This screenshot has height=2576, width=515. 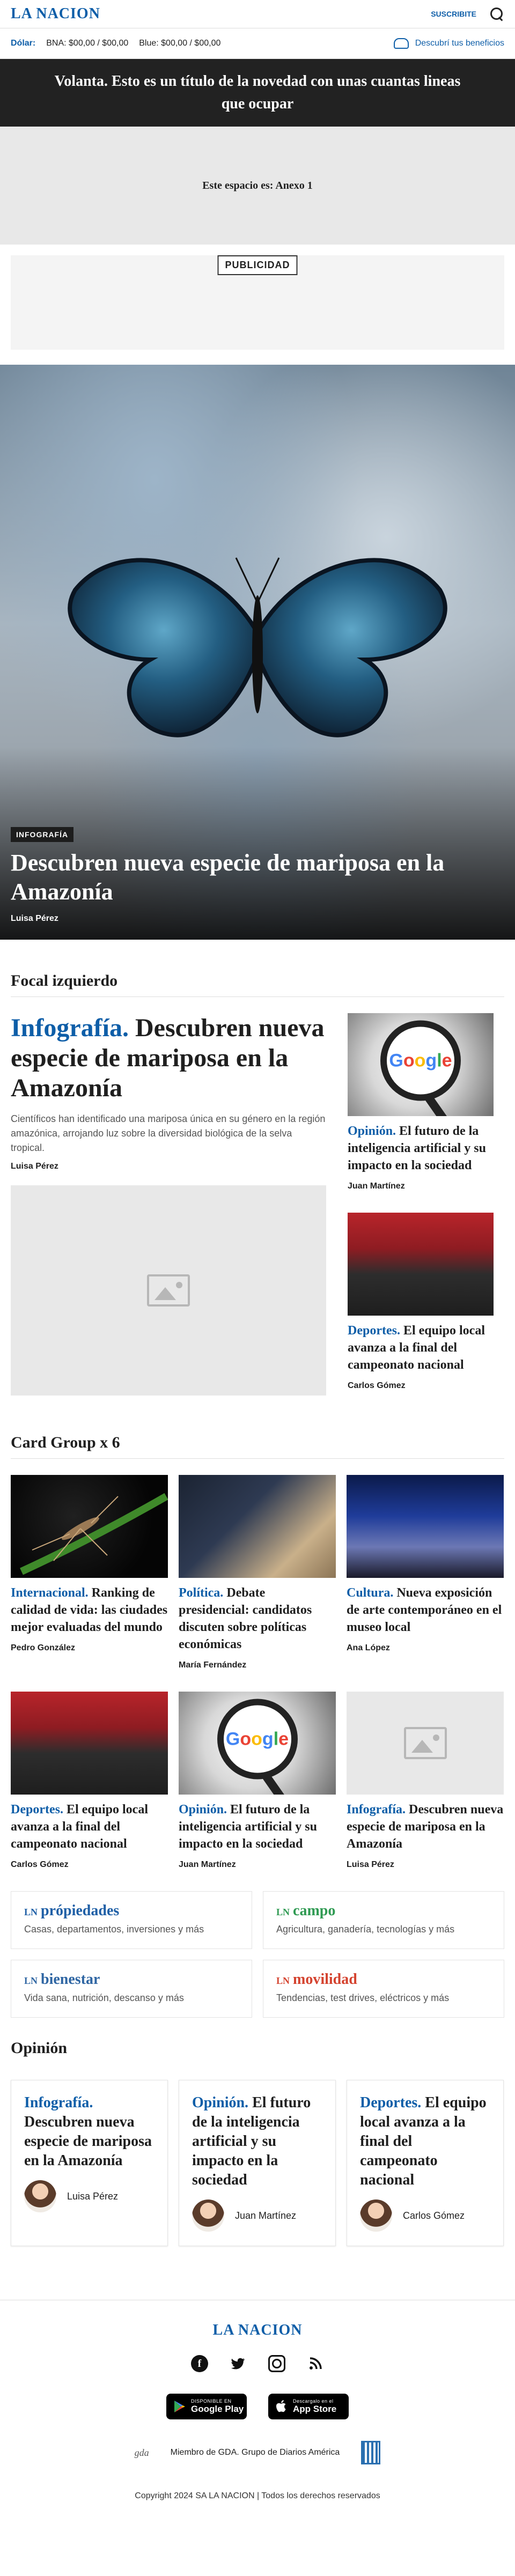 I want to click on card-author: María Fernández, so click(x=257, y=1665).